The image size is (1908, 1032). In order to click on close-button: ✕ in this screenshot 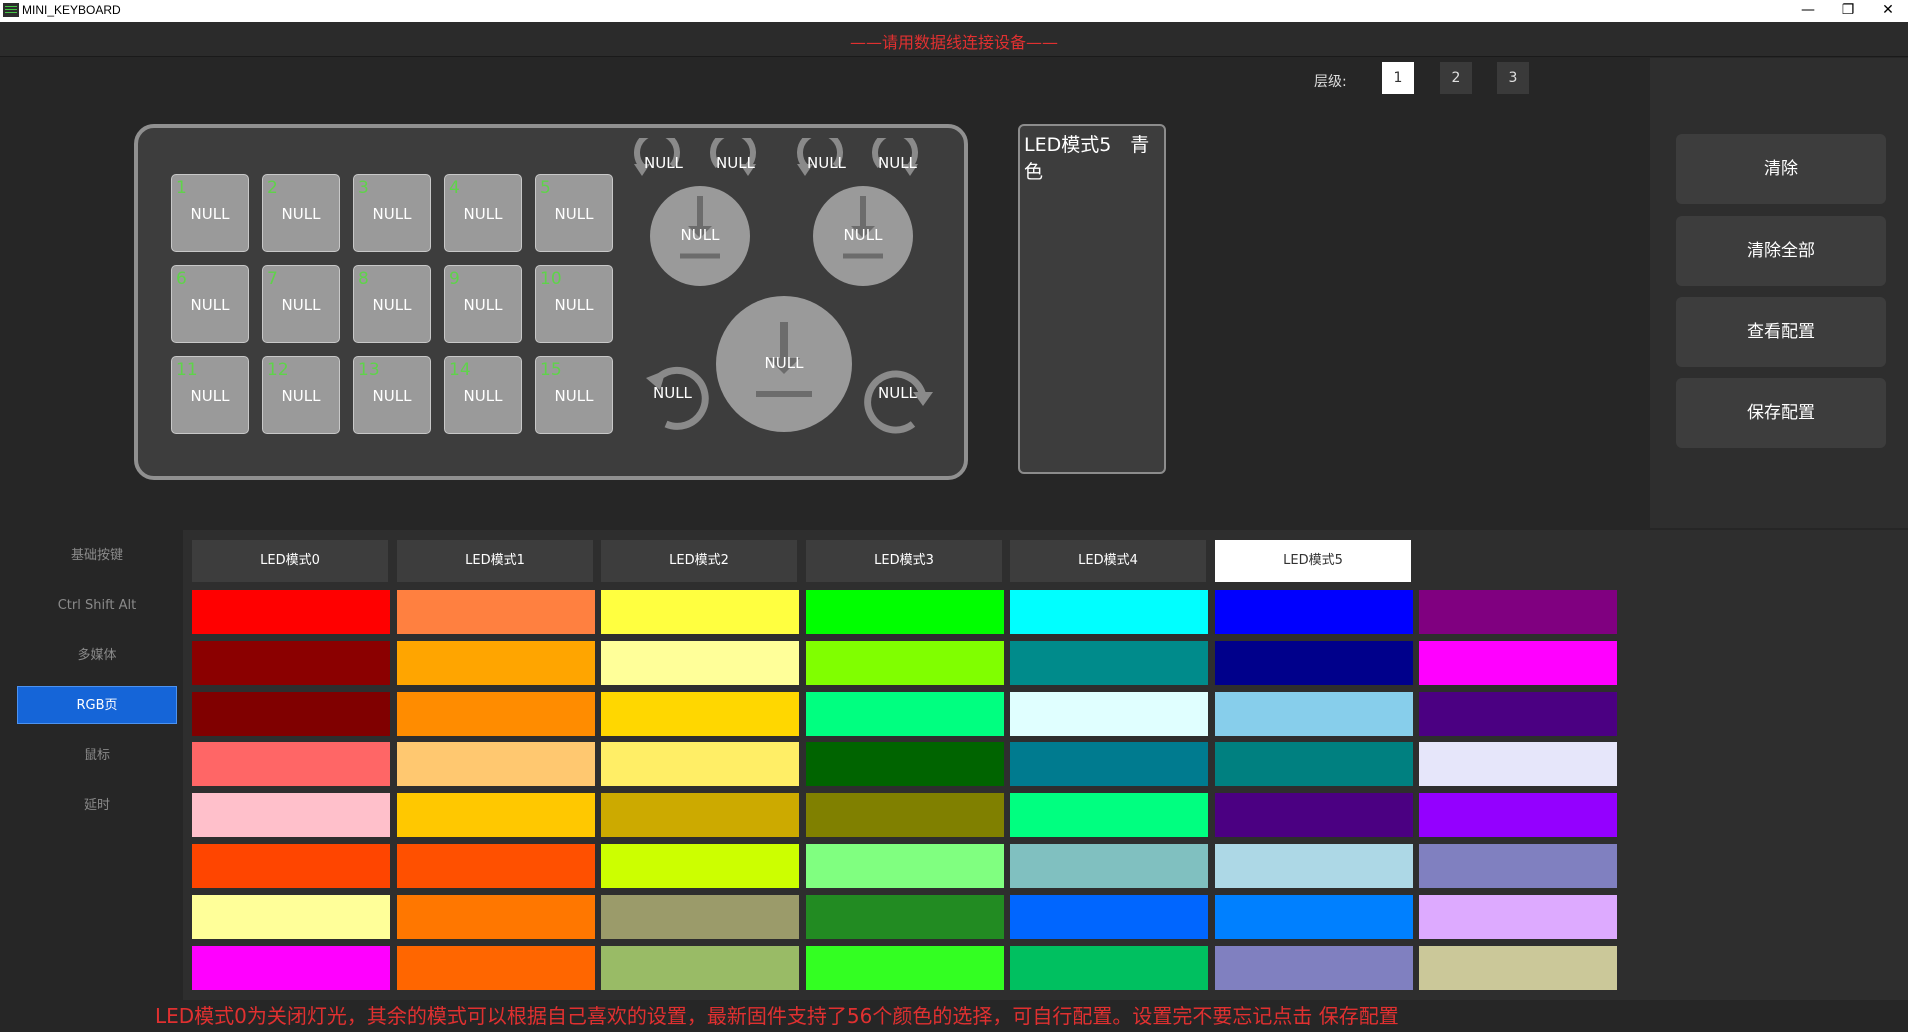, I will do `click(1888, 11)`.